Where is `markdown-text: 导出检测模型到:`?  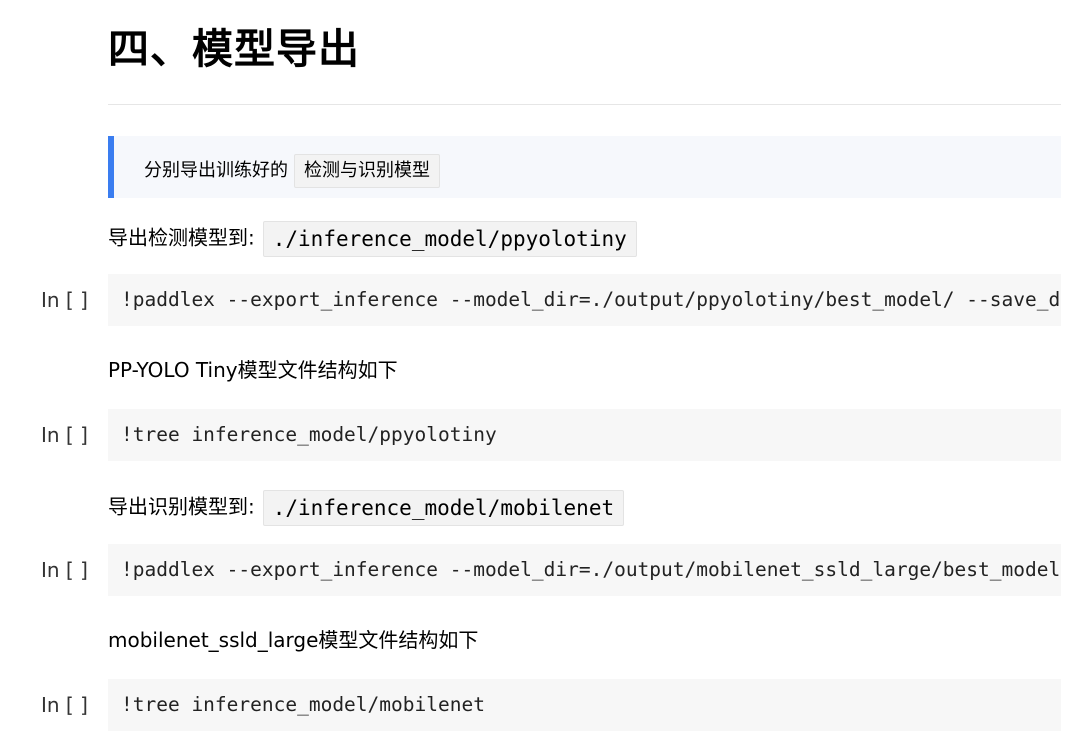 markdown-text: 导出检测模型到: is located at coordinates (181, 237).